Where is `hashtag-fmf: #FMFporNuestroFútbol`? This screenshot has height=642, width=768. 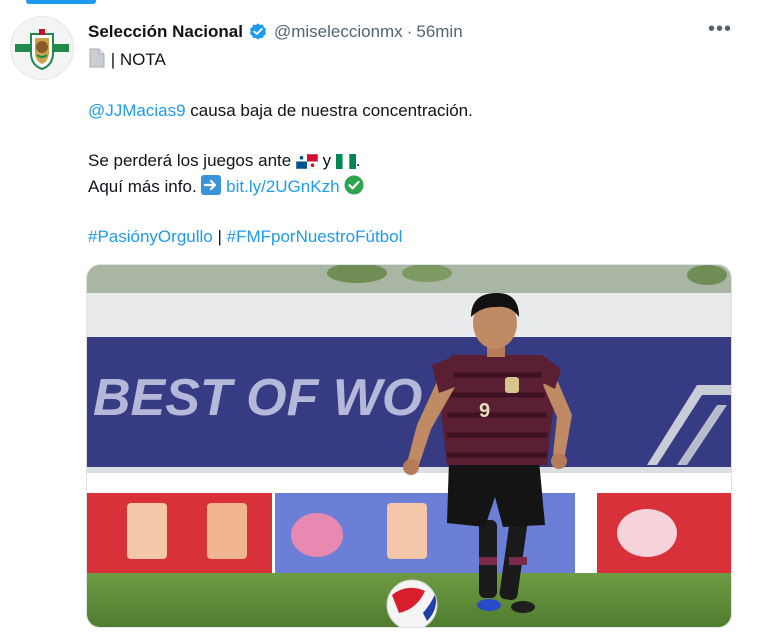
hashtag-fmf: #FMFporNuestroFútbol is located at coordinates (315, 236).